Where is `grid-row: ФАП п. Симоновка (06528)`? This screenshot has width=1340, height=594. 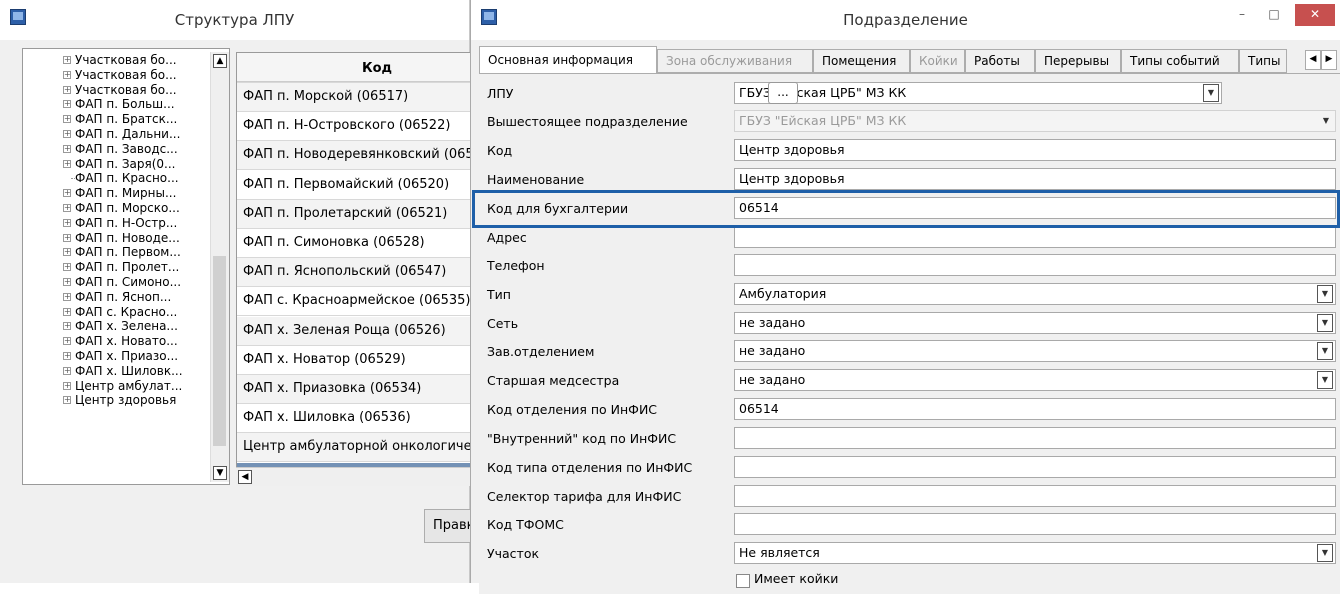
grid-row: ФАП п. Симоновка (06528) is located at coordinates (356, 243).